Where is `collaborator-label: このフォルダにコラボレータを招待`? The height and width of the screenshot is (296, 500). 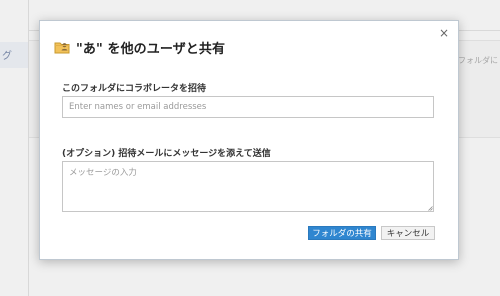
collaborator-label: このフォルダにコラボレータを招待 is located at coordinates (134, 89).